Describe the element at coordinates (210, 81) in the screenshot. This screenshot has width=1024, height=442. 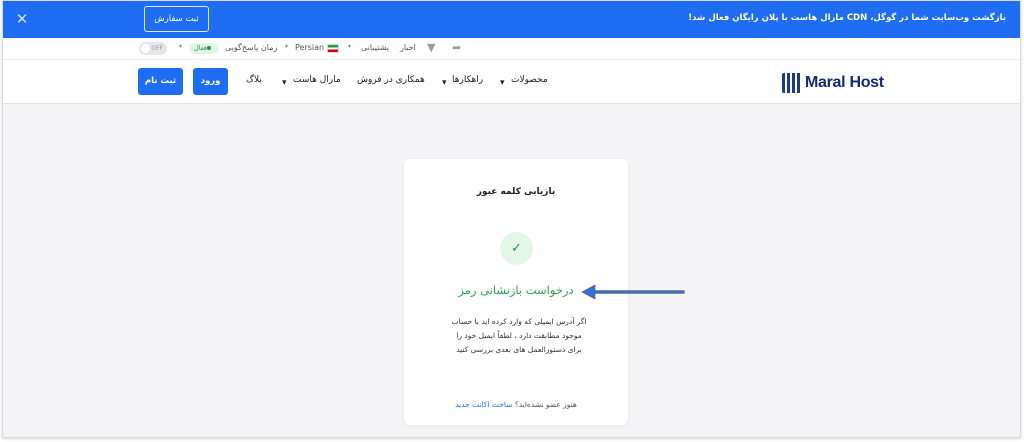
I see `login-button: ورود` at that location.